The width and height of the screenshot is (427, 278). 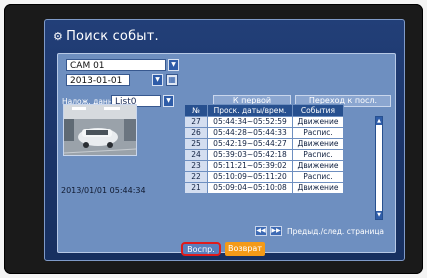 I want to click on row-number: 22, so click(x=196, y=177).